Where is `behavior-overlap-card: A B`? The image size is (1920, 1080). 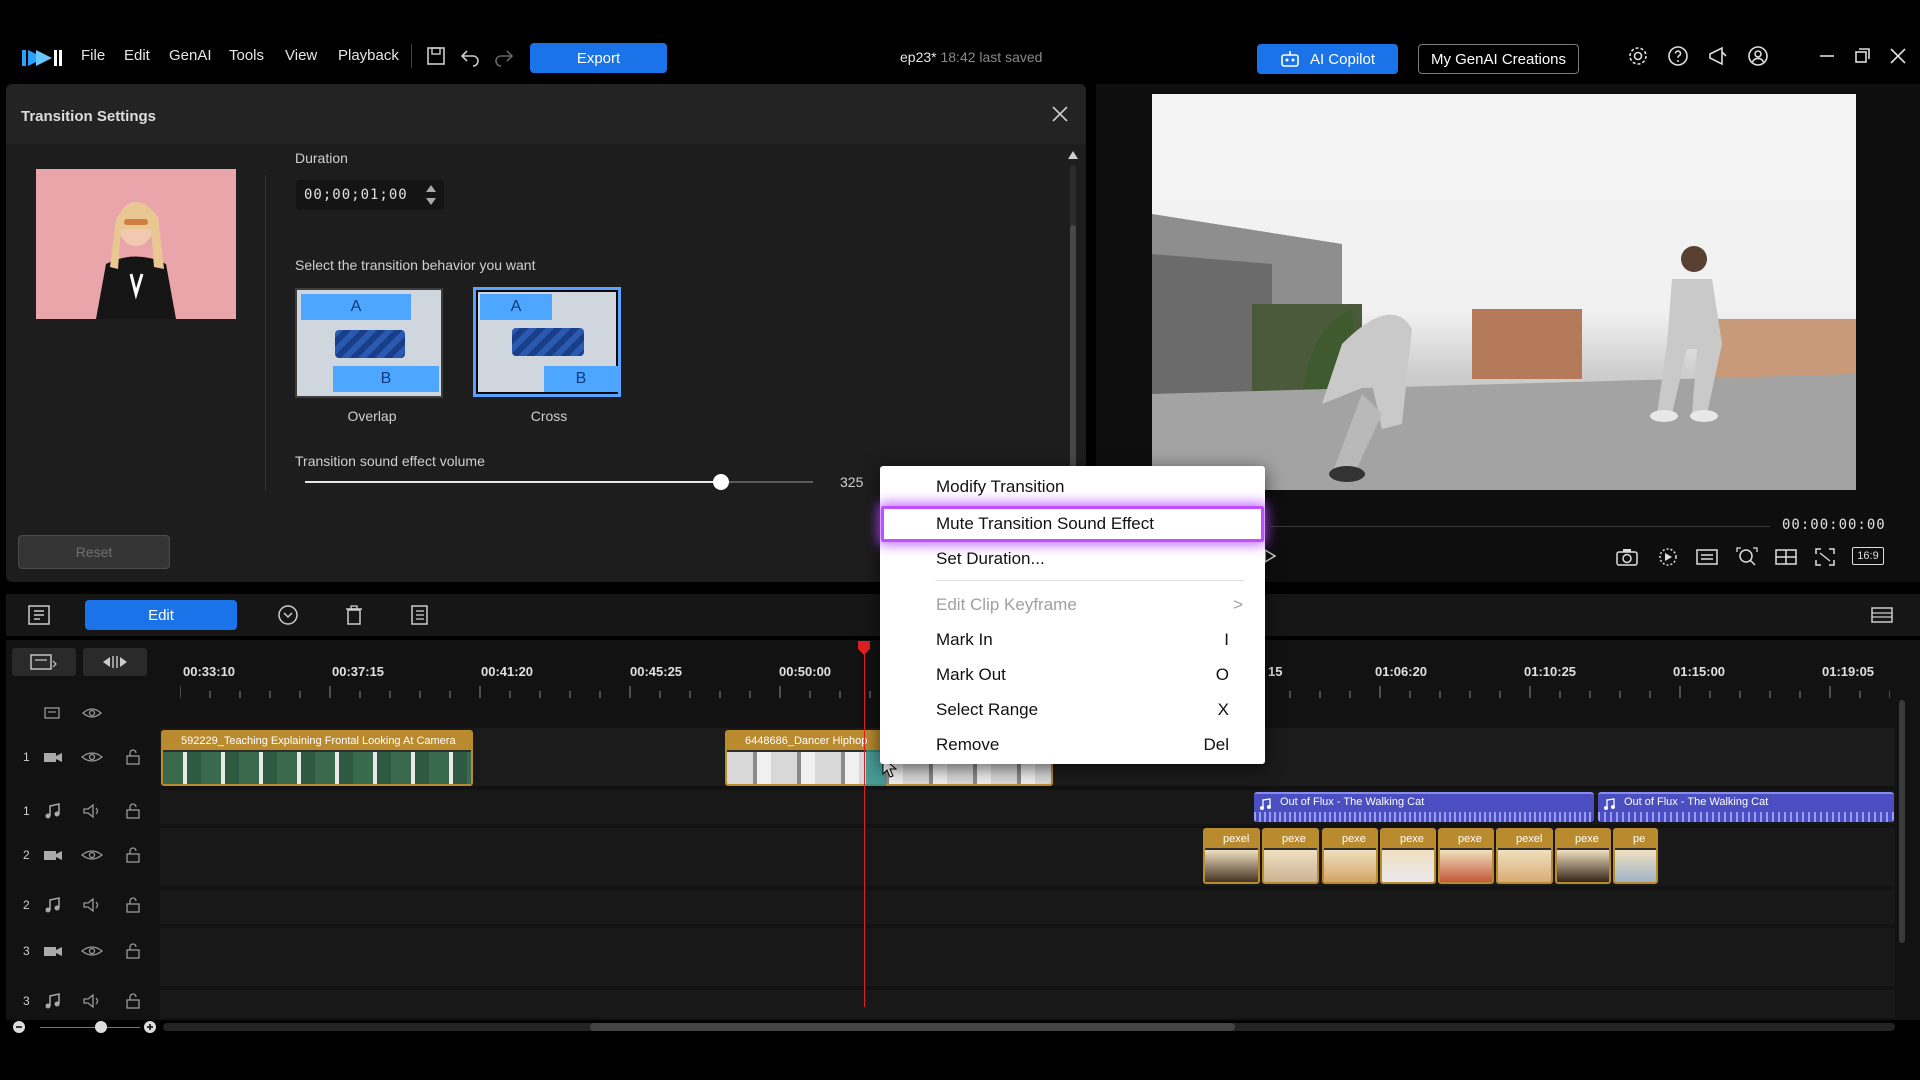 behavior-overlap-card: A B is located at coordinates (369, 343).